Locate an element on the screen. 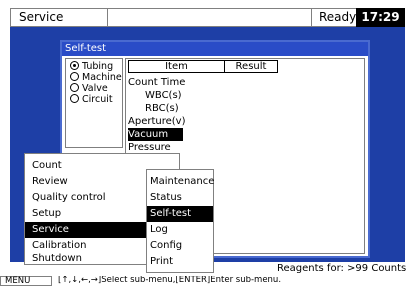  screen-title: Service is located at coordinates (41, 17).